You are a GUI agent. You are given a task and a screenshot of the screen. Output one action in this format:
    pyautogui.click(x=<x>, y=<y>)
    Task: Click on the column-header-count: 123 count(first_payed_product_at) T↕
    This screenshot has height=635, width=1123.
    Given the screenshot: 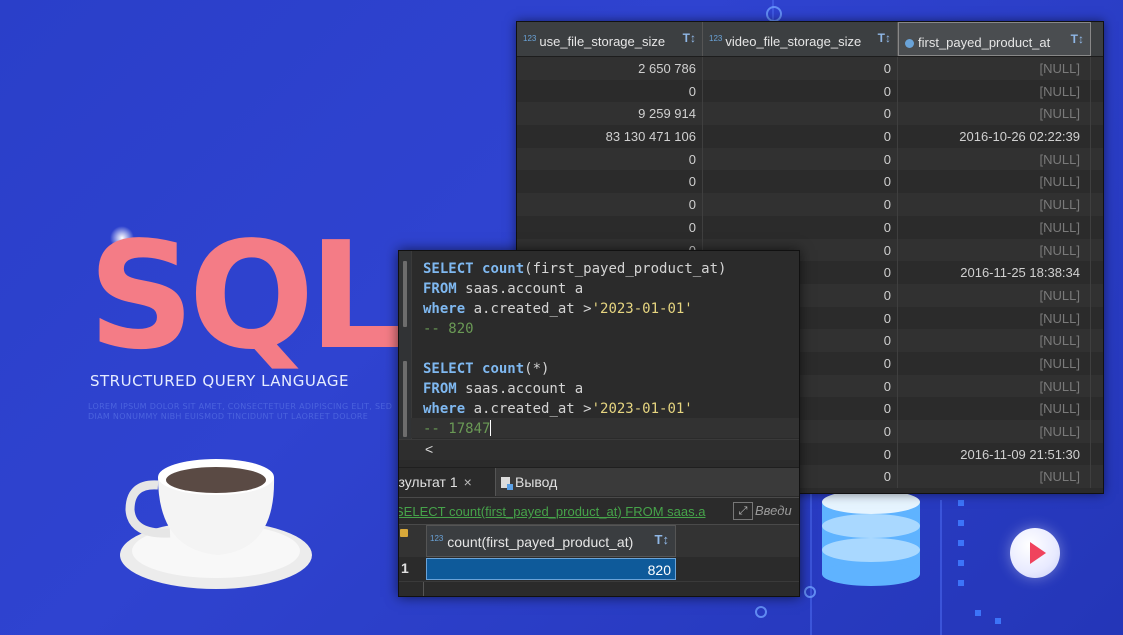 What is the action you would take?
    pyautogui.click(x=551, y=541)
    